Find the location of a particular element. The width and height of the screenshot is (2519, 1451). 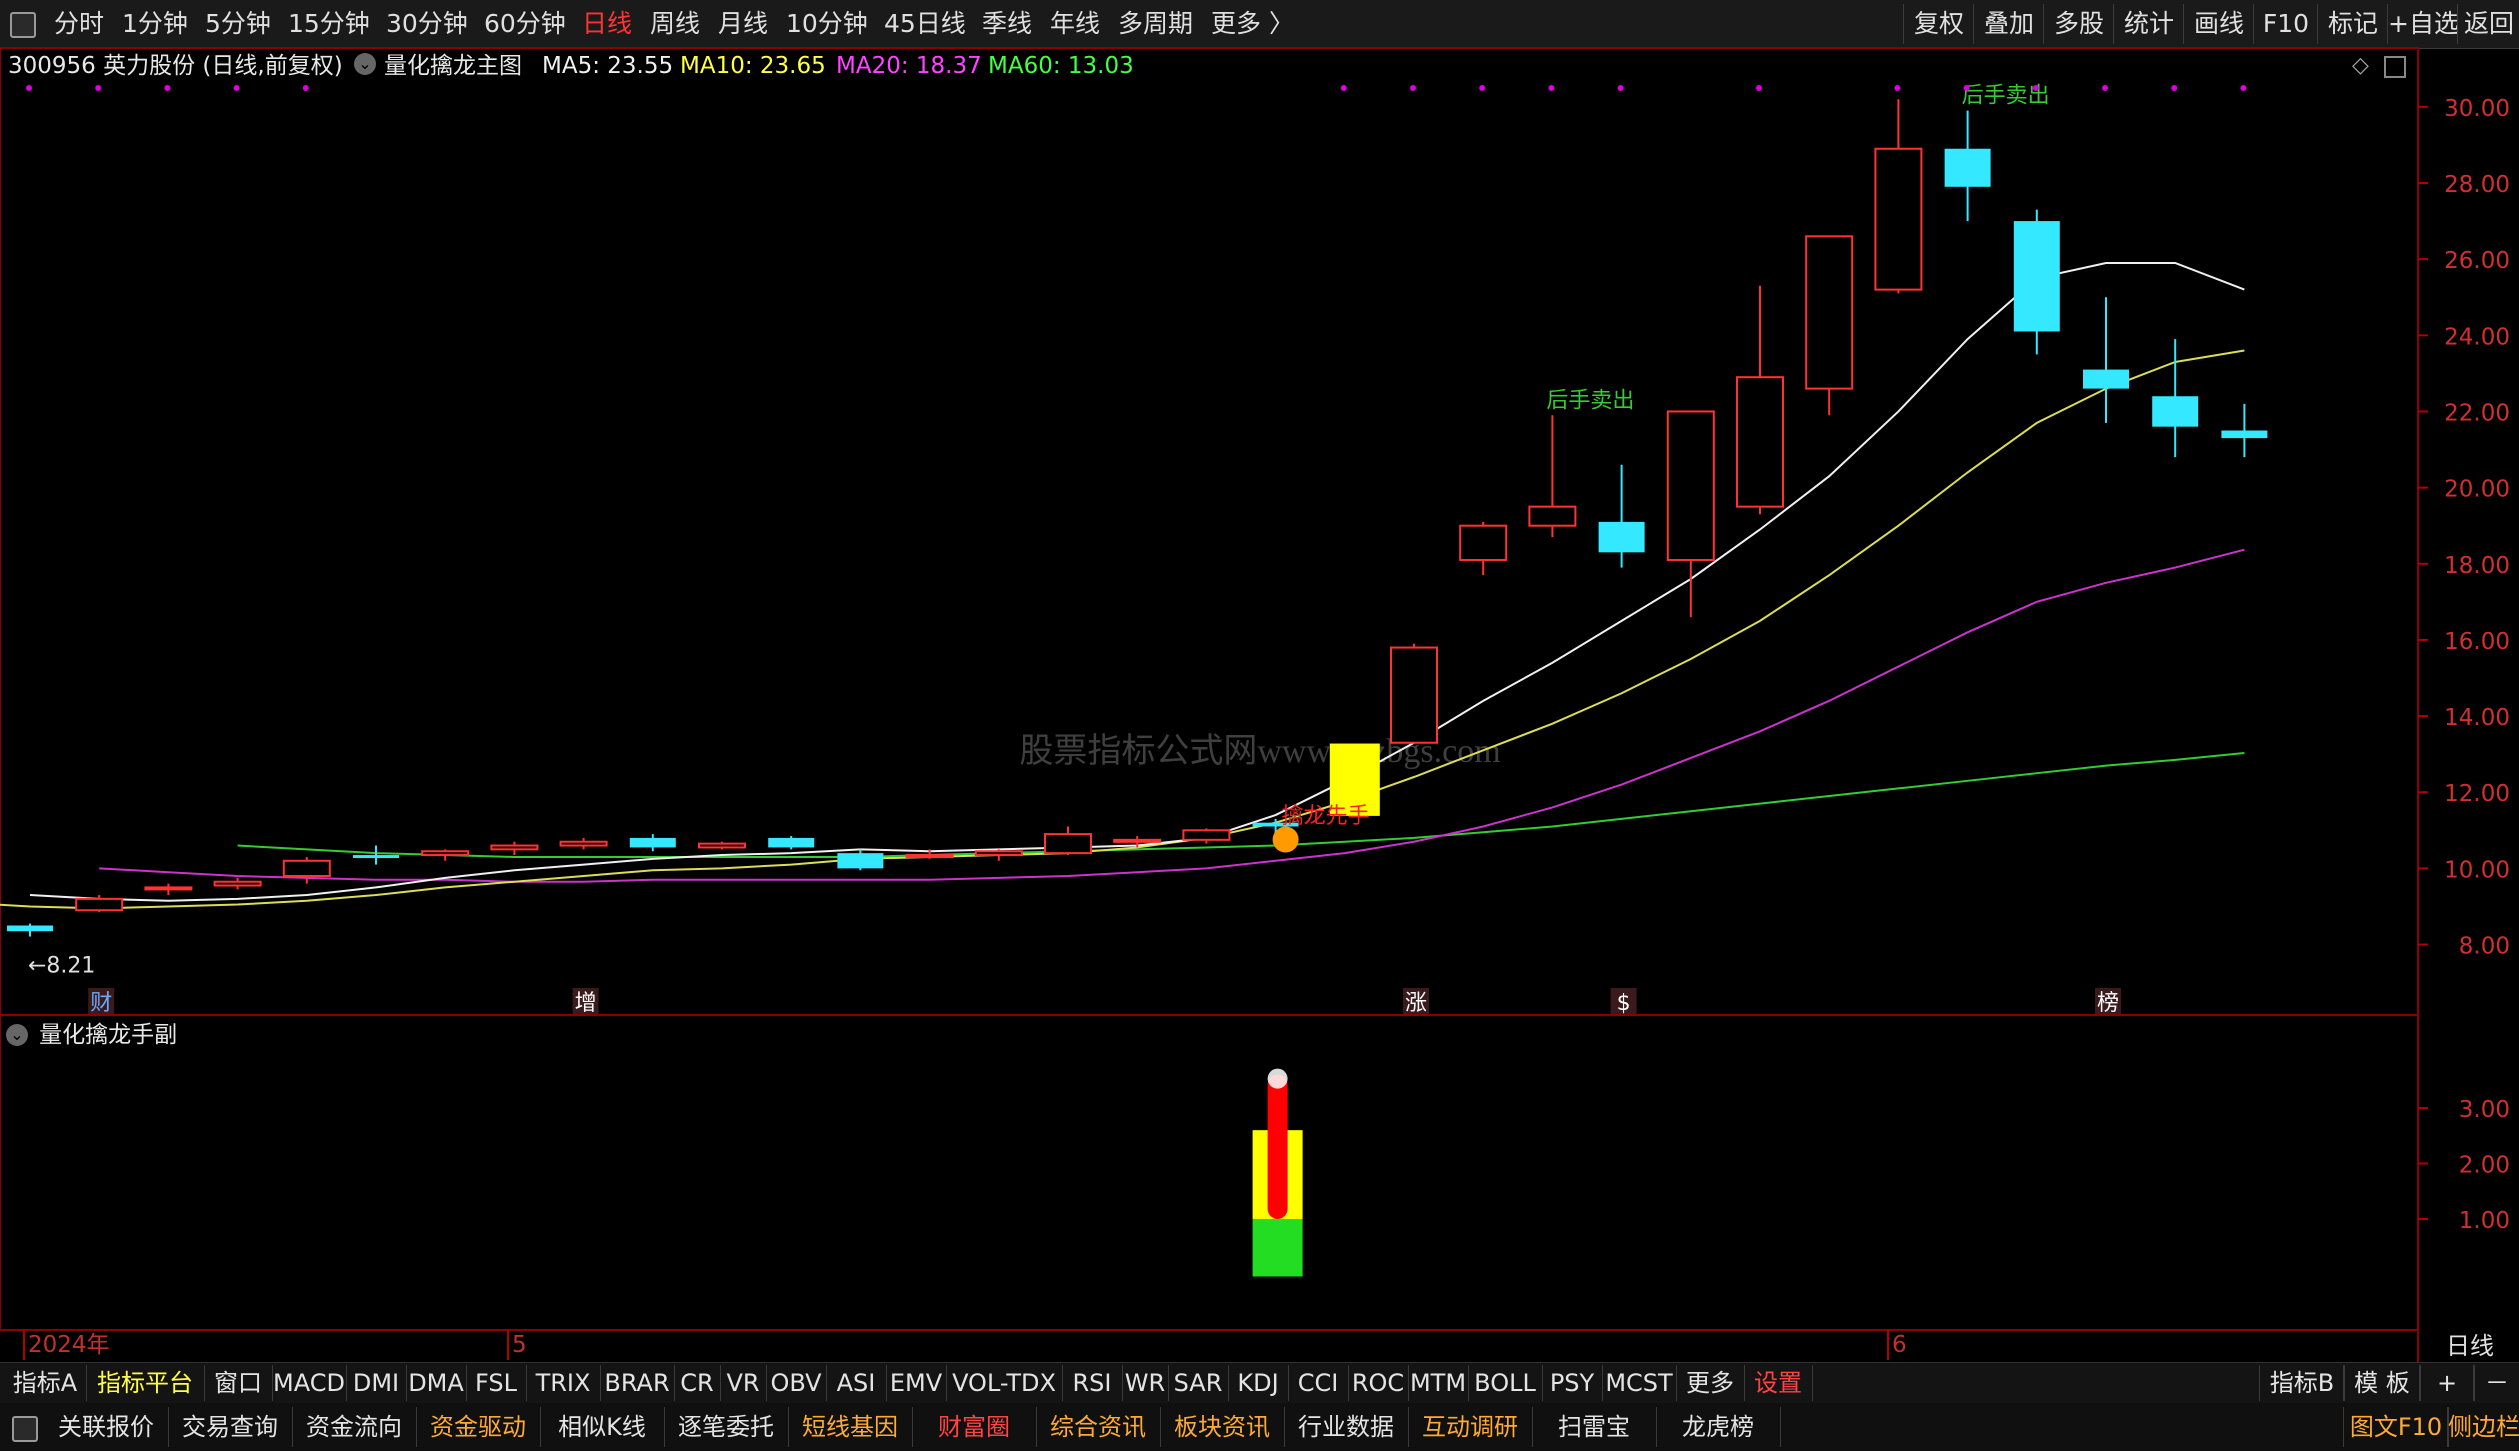

function-tab-3: 资金驱动 is located at coordinates (478, 1427).